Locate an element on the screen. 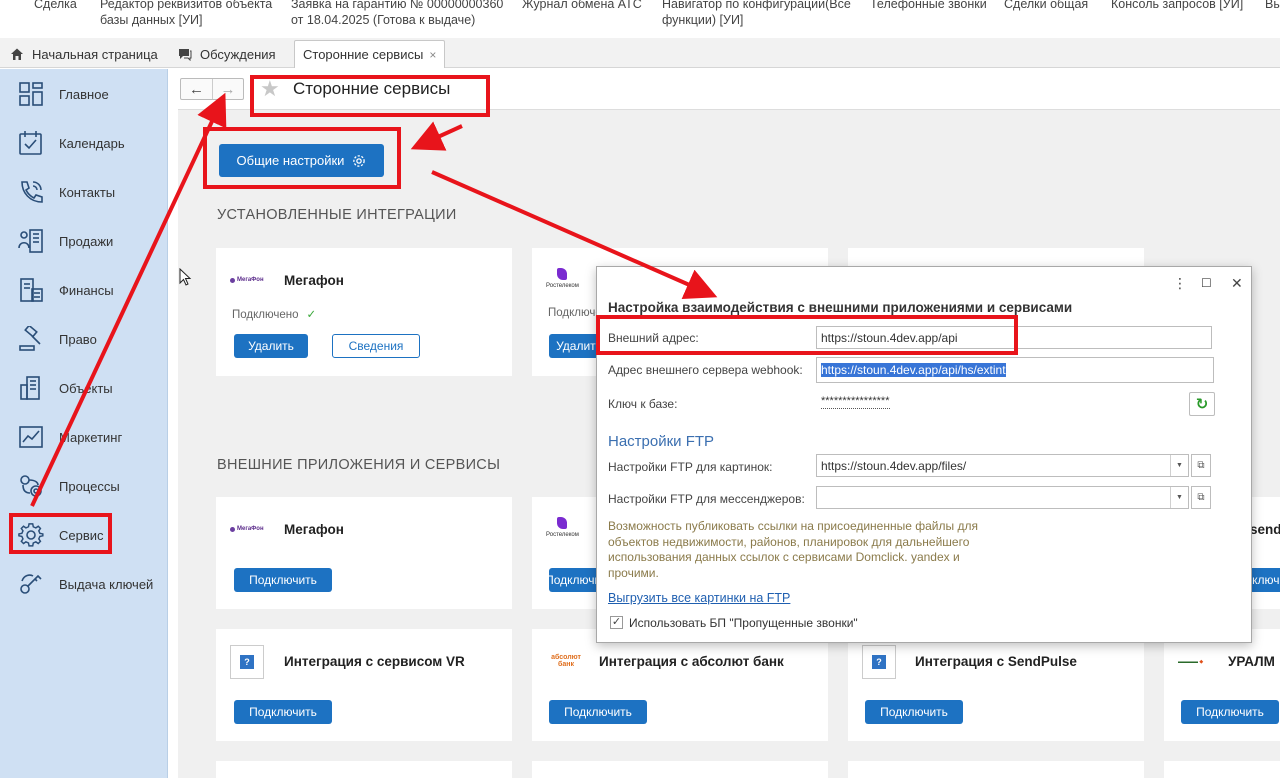  check-icon: ✓ is located at coordinates (311, 315).